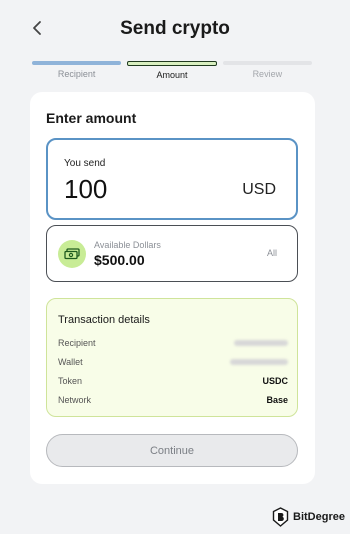  What do you see at coordinates (173, 343) in the screenshot?
I see `tx-row-recipient: Recipient` at bounding box center [173, 343].